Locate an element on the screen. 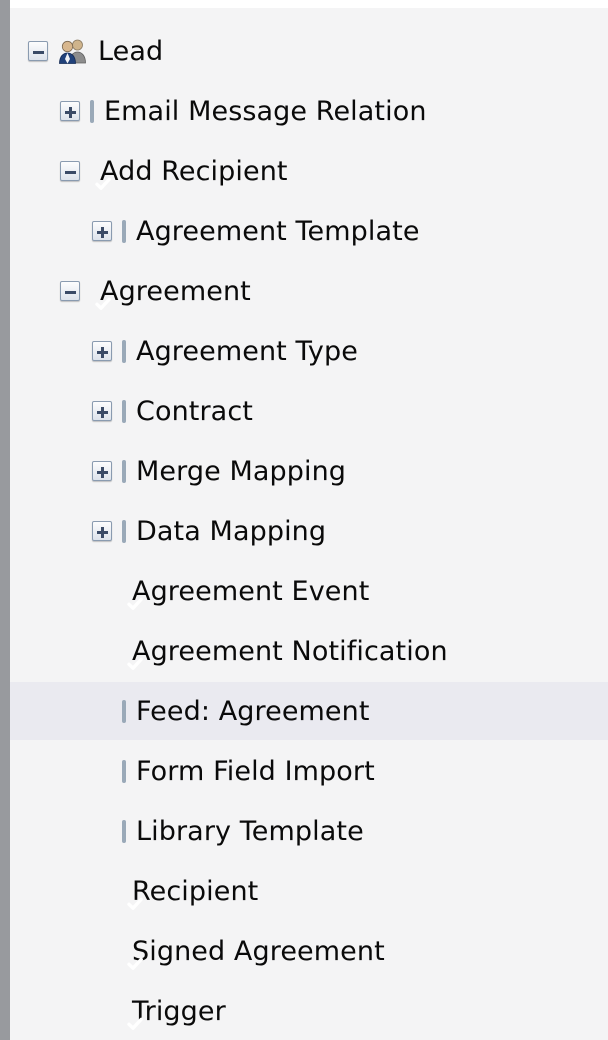  tree-node: Email Message Relation is located at coordinates (309, 111).